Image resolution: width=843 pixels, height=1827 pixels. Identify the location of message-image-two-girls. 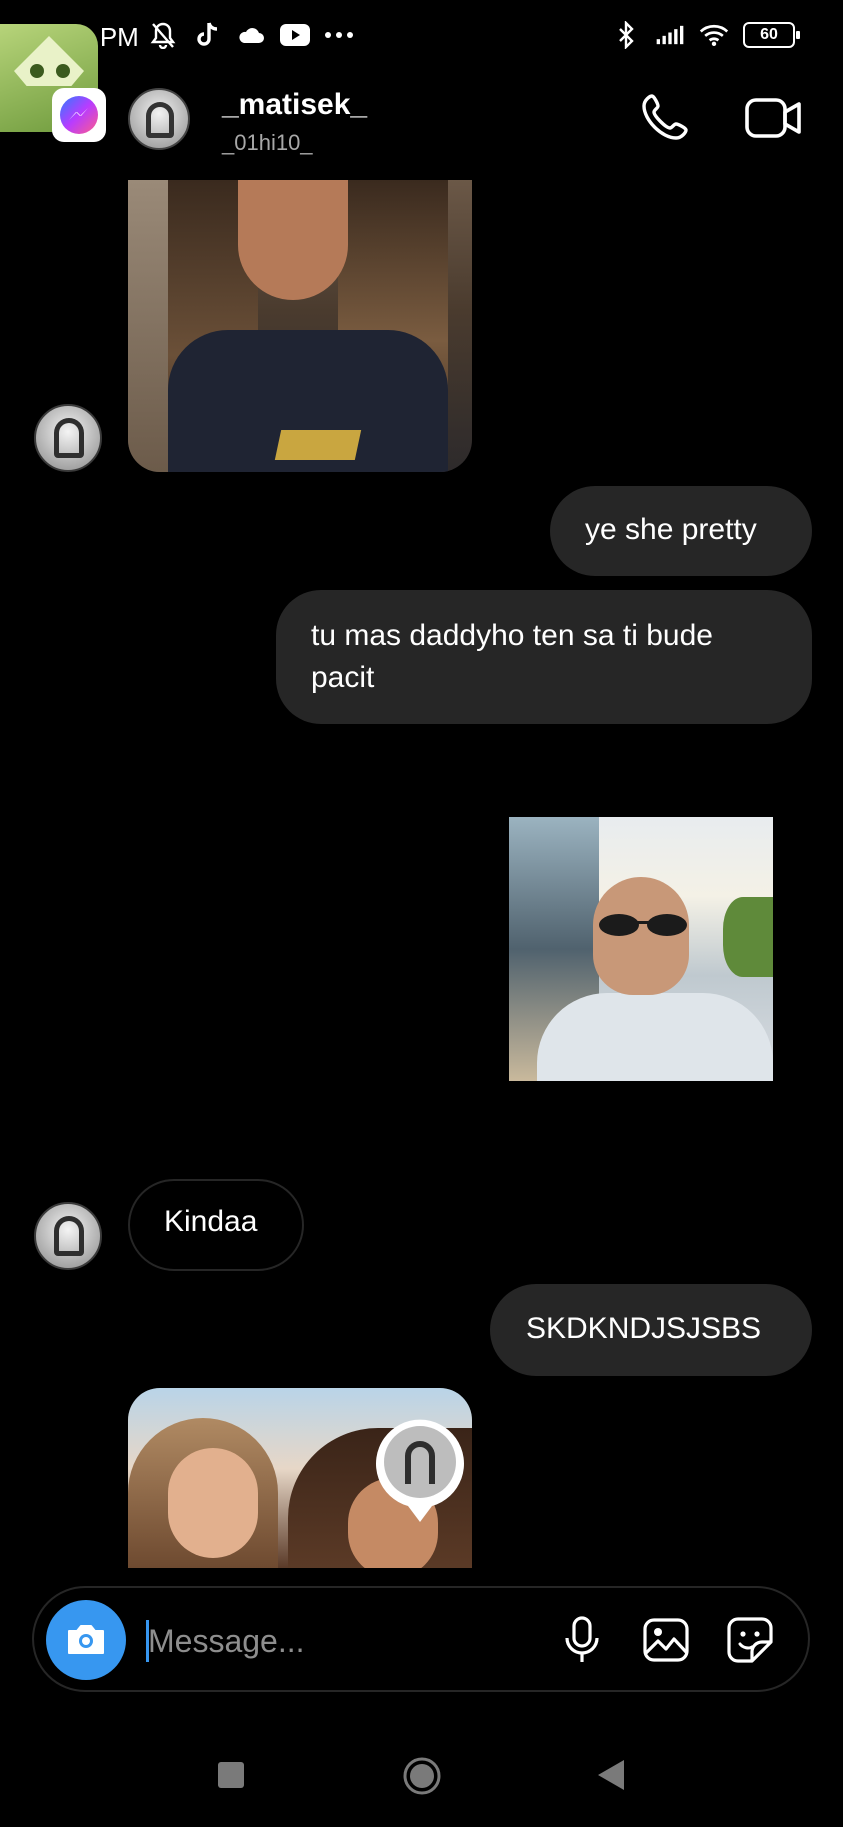
(300, 1478).